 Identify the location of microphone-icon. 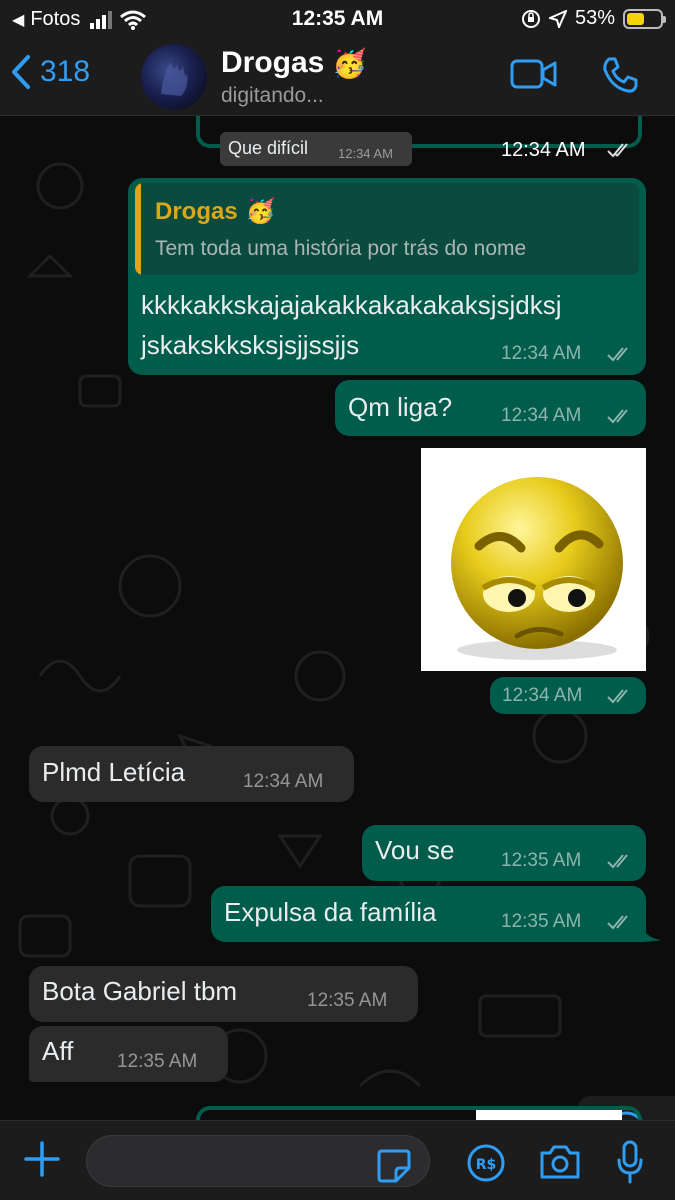
(630, 1162).